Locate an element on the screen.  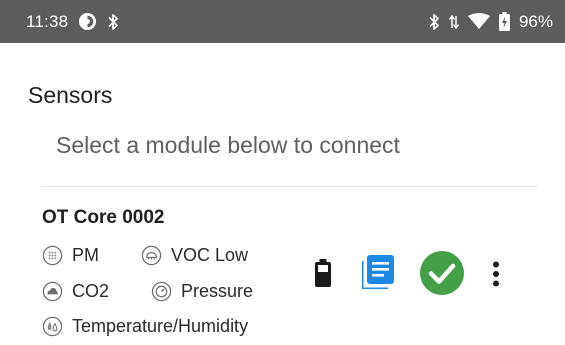
device-name: OT Core 0002 is located at coordinates (103, 218).